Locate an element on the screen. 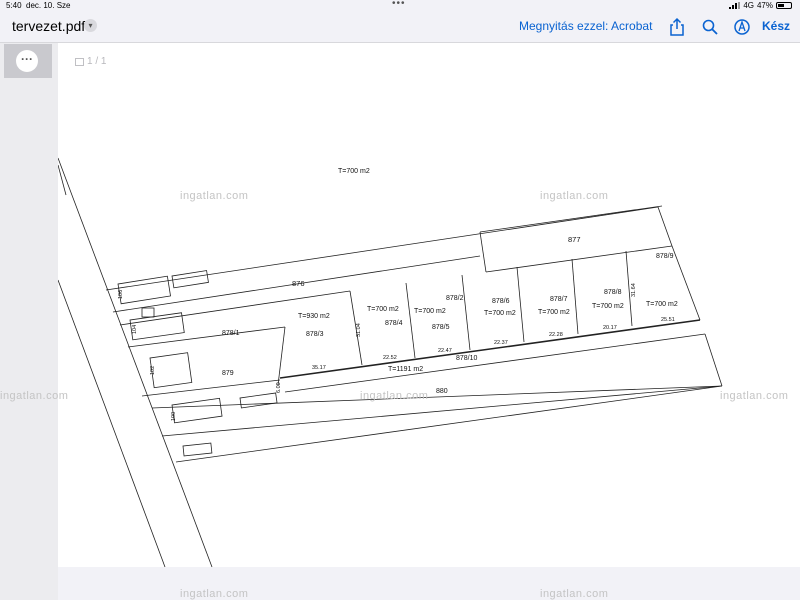 This screenshot has width=800, height=600. dimension-label: 6.00 is located at coordinates (279, 387).